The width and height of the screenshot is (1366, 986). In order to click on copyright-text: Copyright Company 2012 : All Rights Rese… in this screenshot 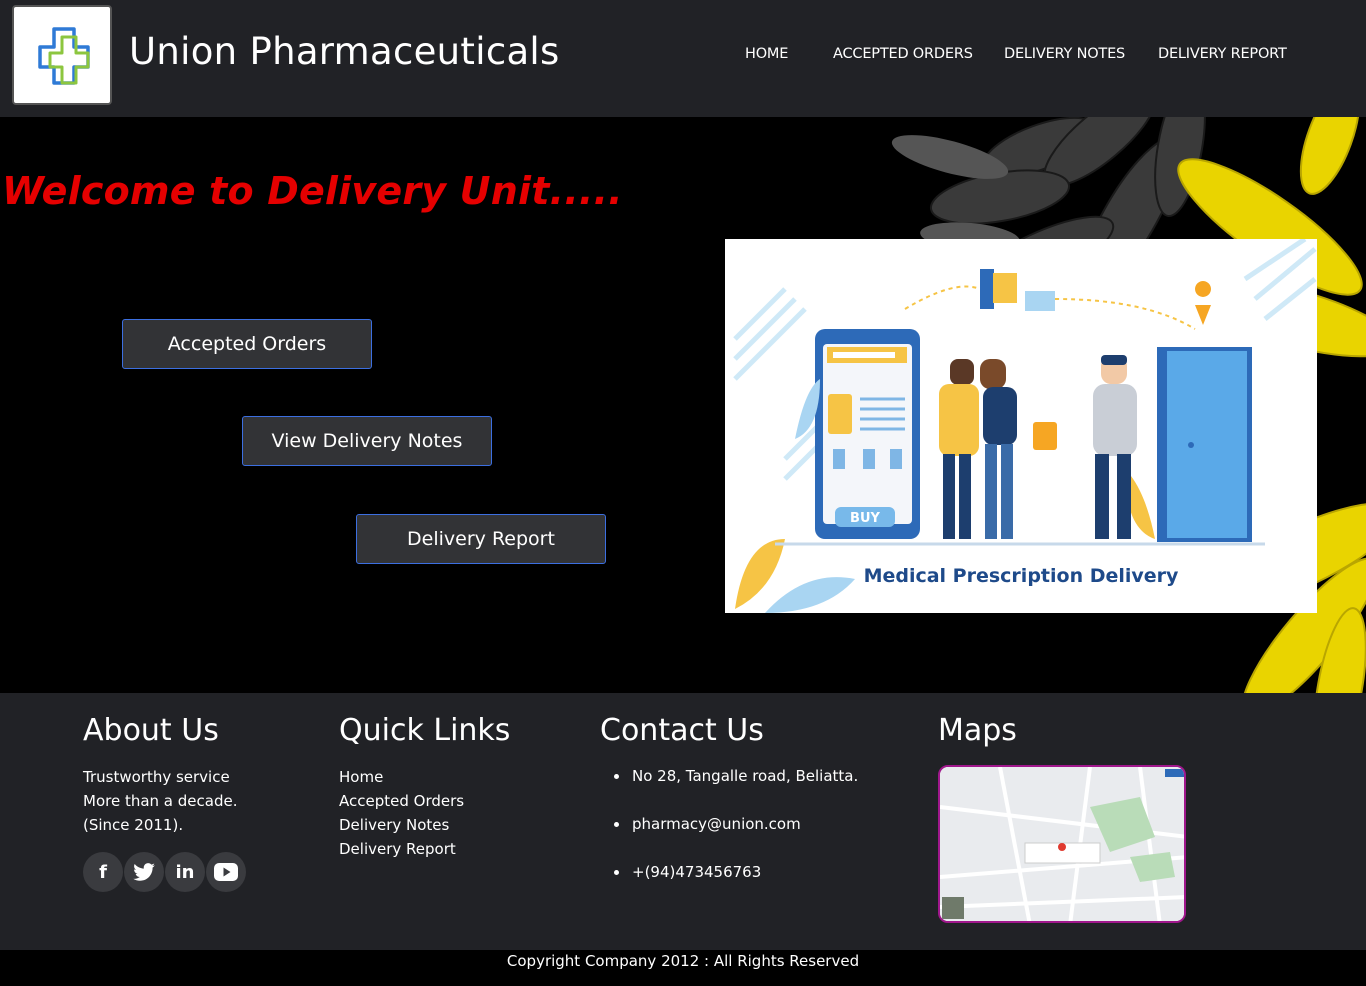, I will do `click(683, 968)`.